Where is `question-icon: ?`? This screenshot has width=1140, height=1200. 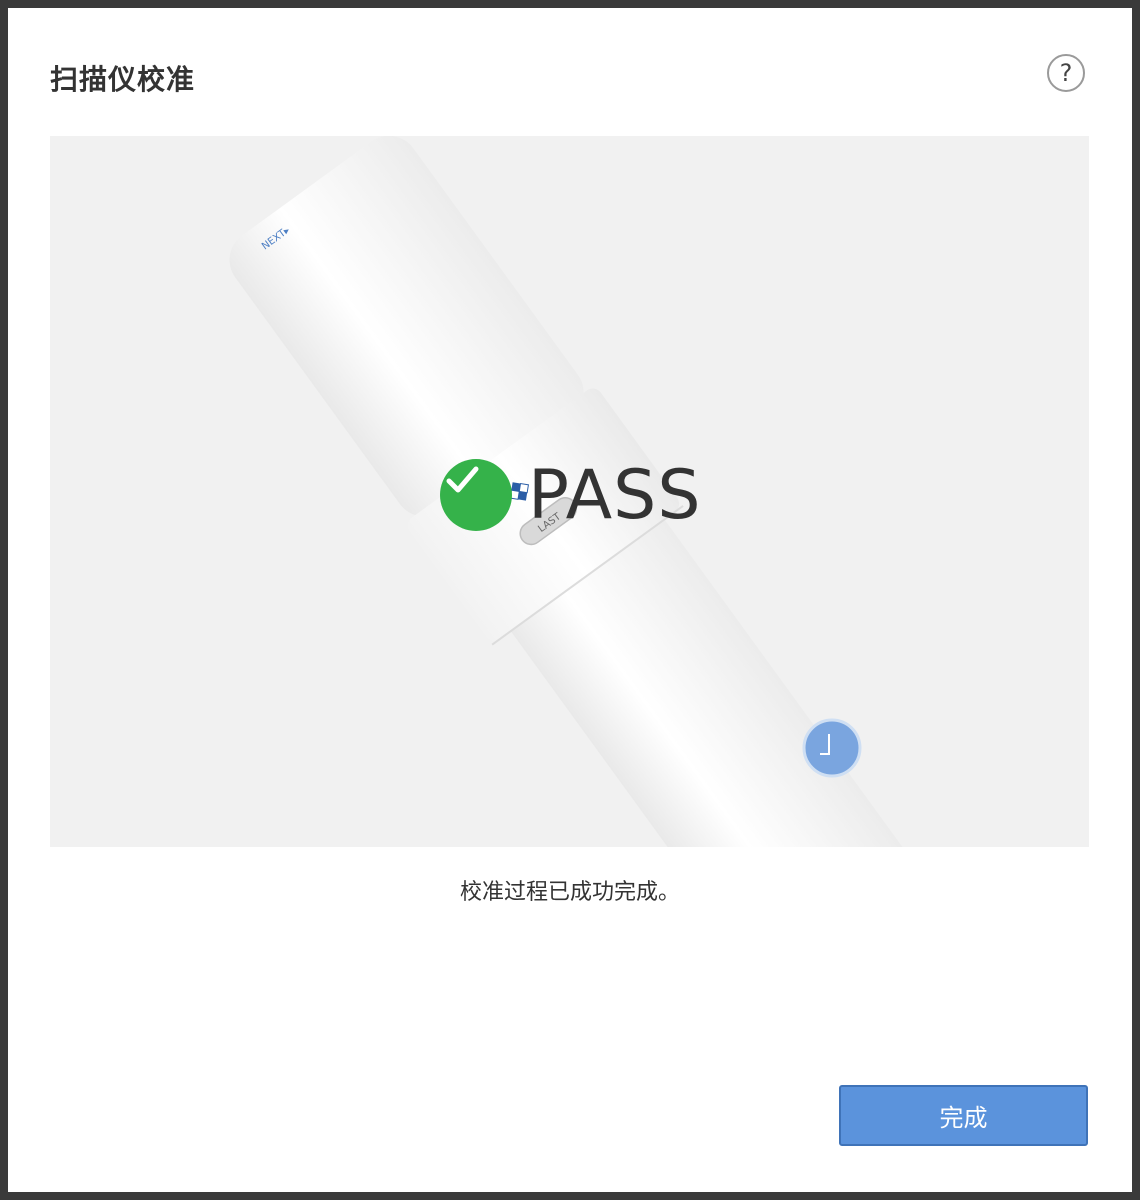
question-icon: ? is located at coordinates (1066, 73).